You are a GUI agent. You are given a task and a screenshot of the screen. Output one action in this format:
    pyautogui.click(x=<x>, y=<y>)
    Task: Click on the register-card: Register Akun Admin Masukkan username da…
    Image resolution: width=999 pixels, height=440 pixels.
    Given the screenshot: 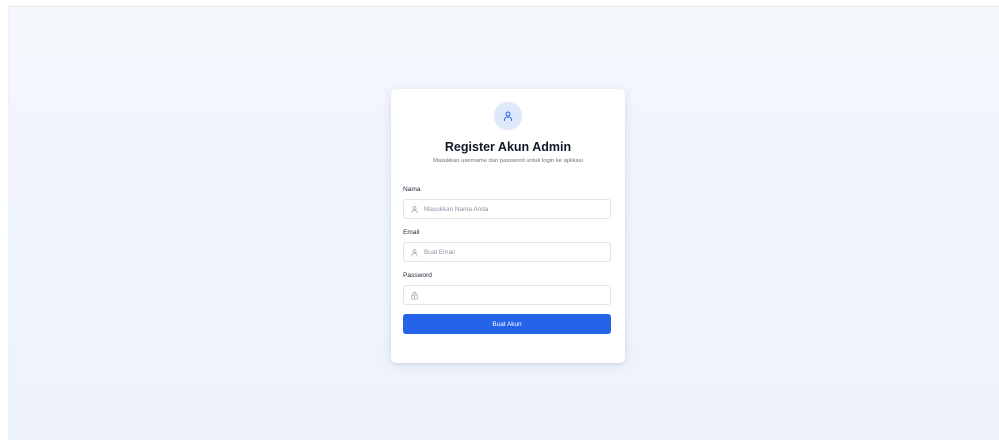 What is the action you would take?
    pyautogui.click(x=508, y=226)
    